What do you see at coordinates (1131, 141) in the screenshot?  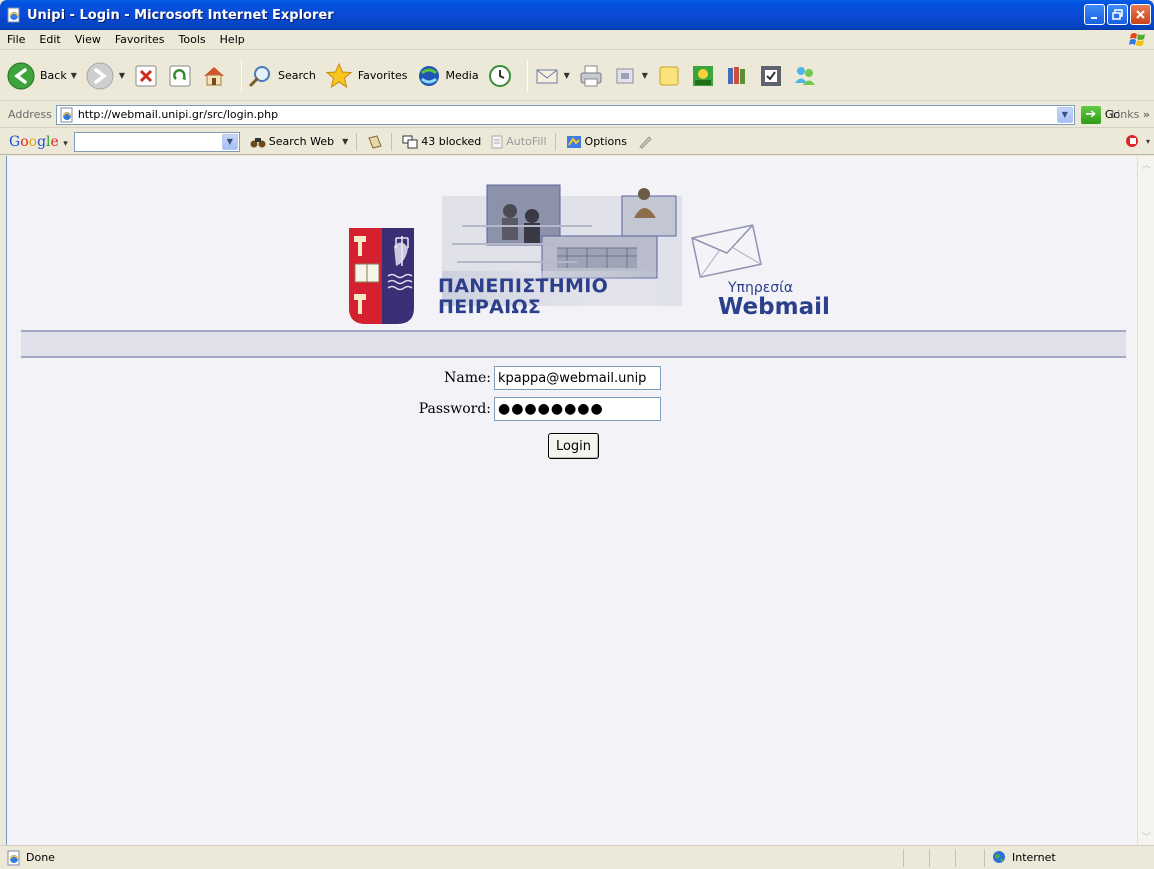 I see `translate-pdf-icon` at bounding box center [1131, 141].